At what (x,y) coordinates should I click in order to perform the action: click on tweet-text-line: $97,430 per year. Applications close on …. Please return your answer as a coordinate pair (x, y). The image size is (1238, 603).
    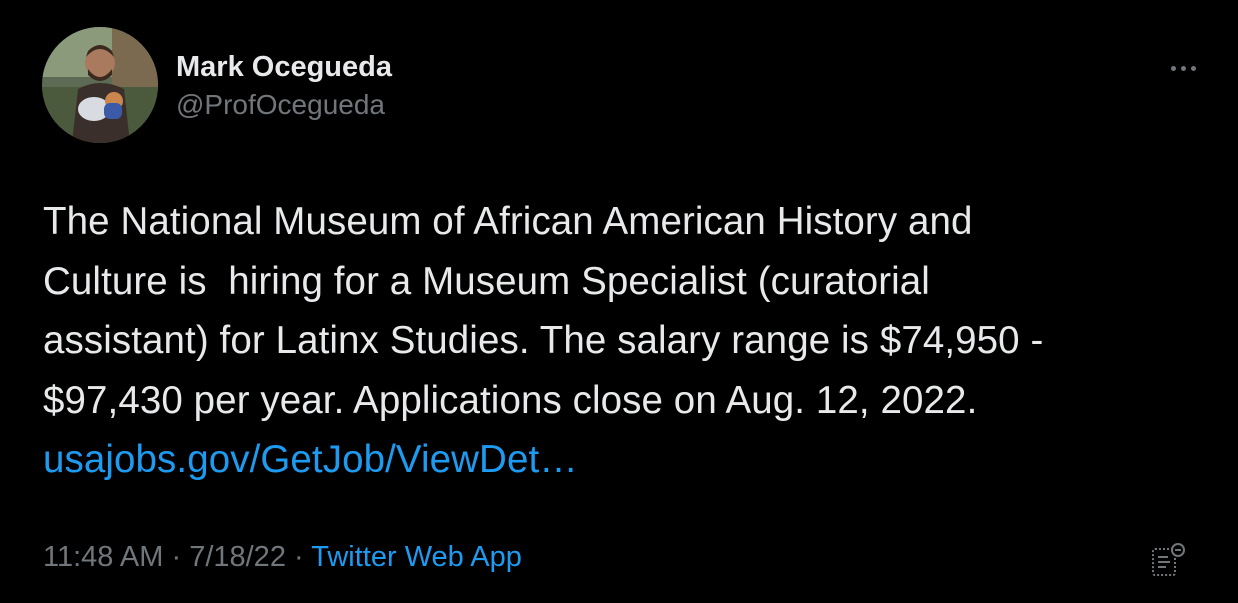
    Looking at the image, I should click on (510, 400).